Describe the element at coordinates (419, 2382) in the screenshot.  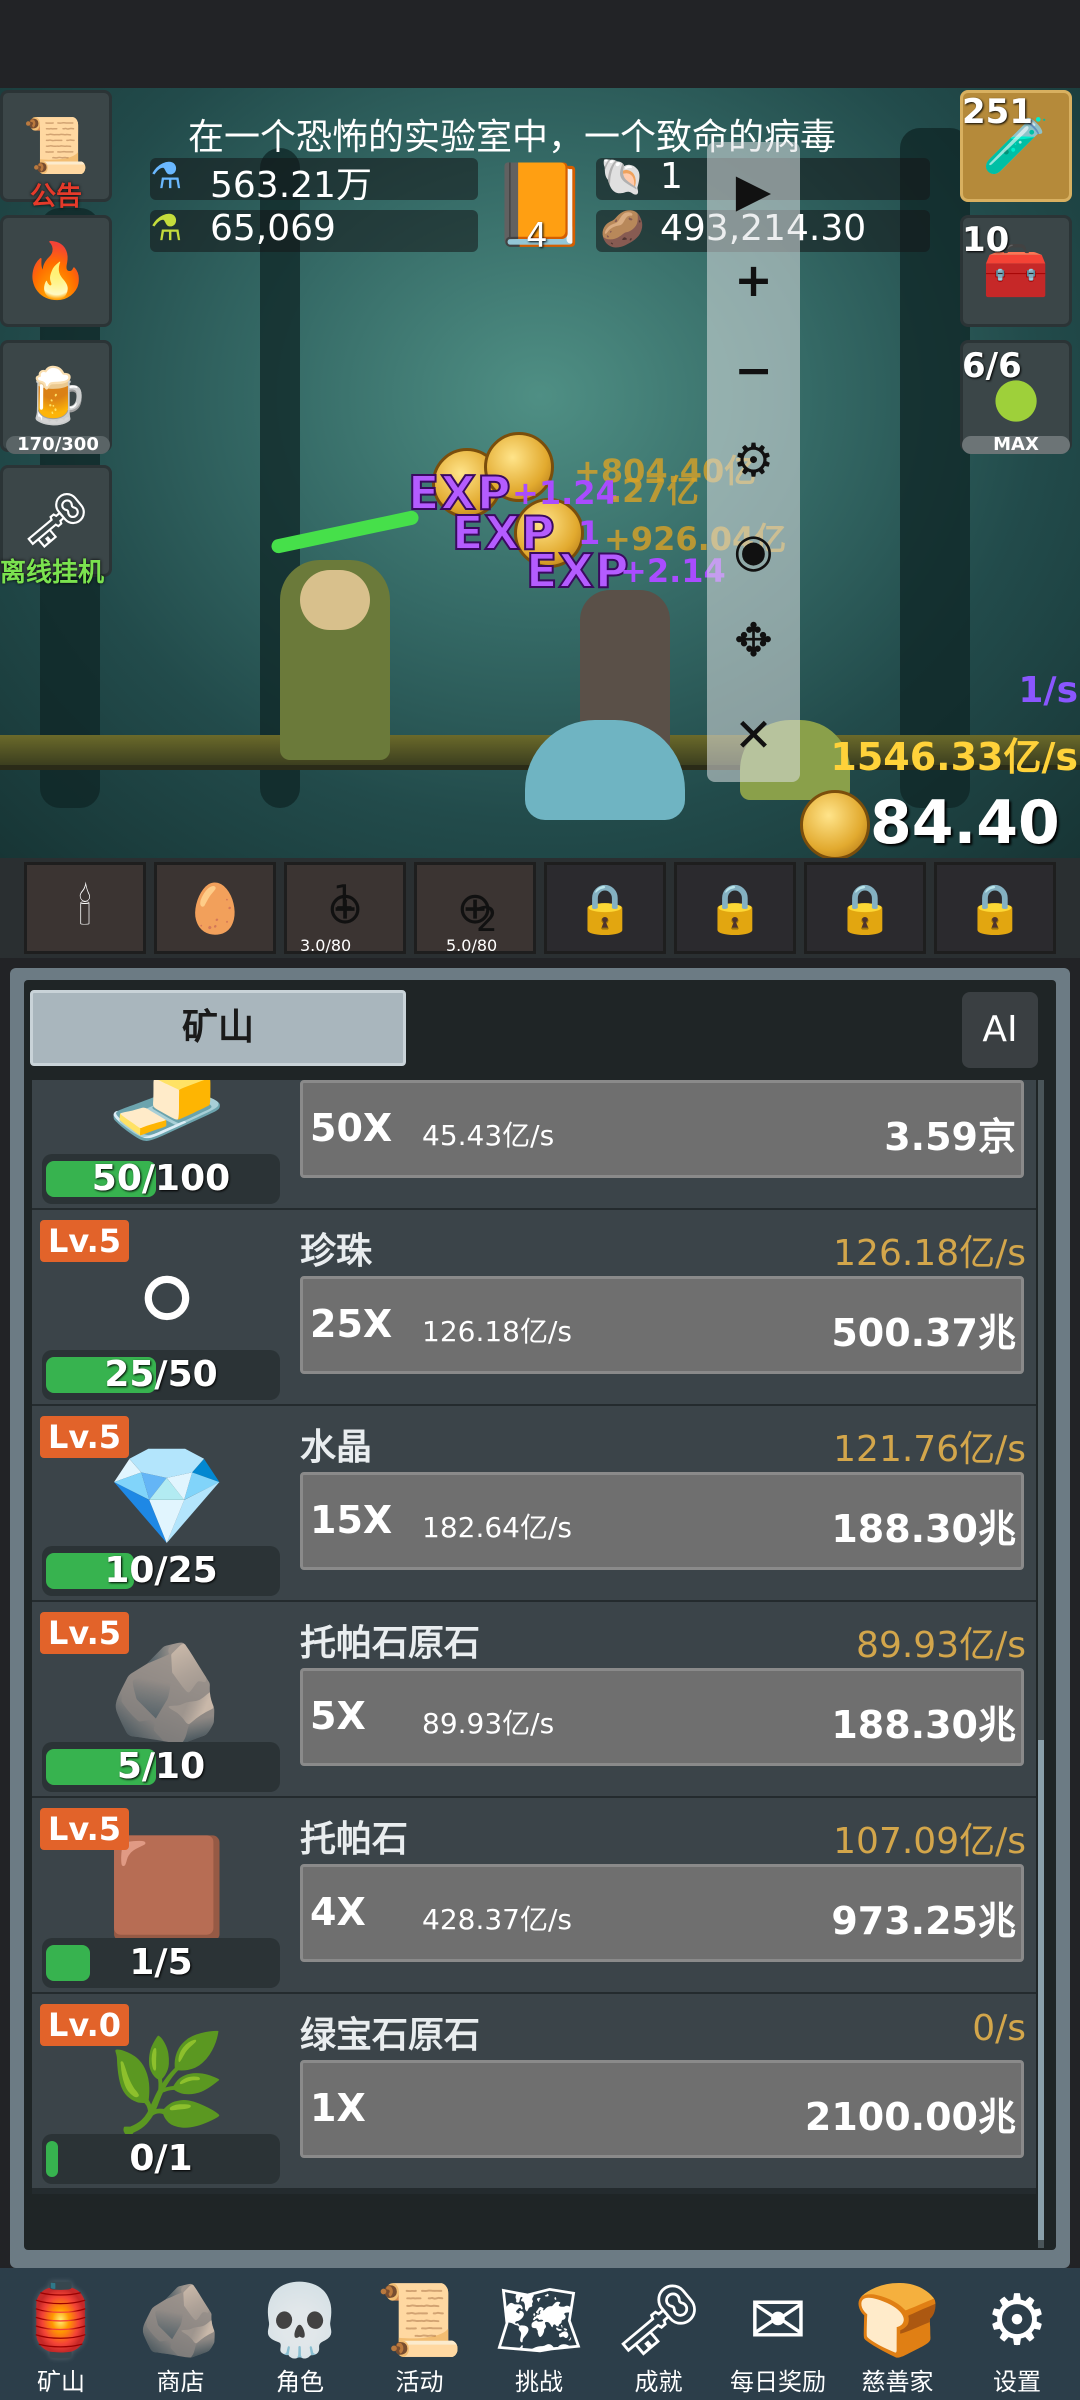
I see `nav-label: 活动` at that location.